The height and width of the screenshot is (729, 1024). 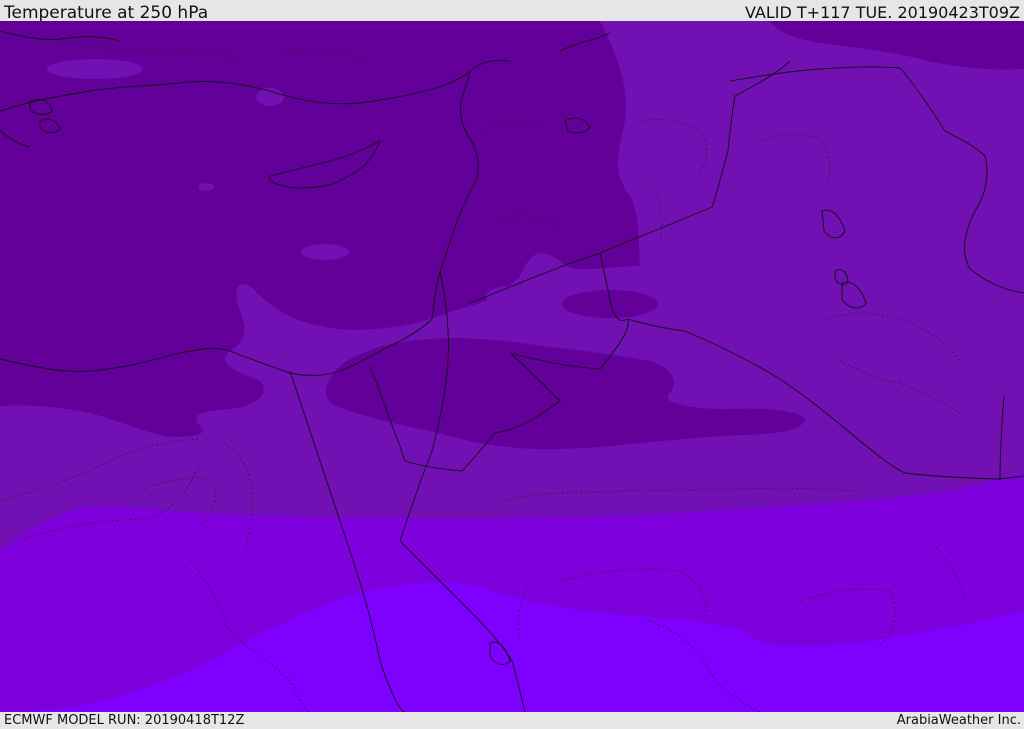 What do you see at coordinates (510, 296) in the screenshot?
I see `temp-patch-syria` at bounding box center [510, 296].